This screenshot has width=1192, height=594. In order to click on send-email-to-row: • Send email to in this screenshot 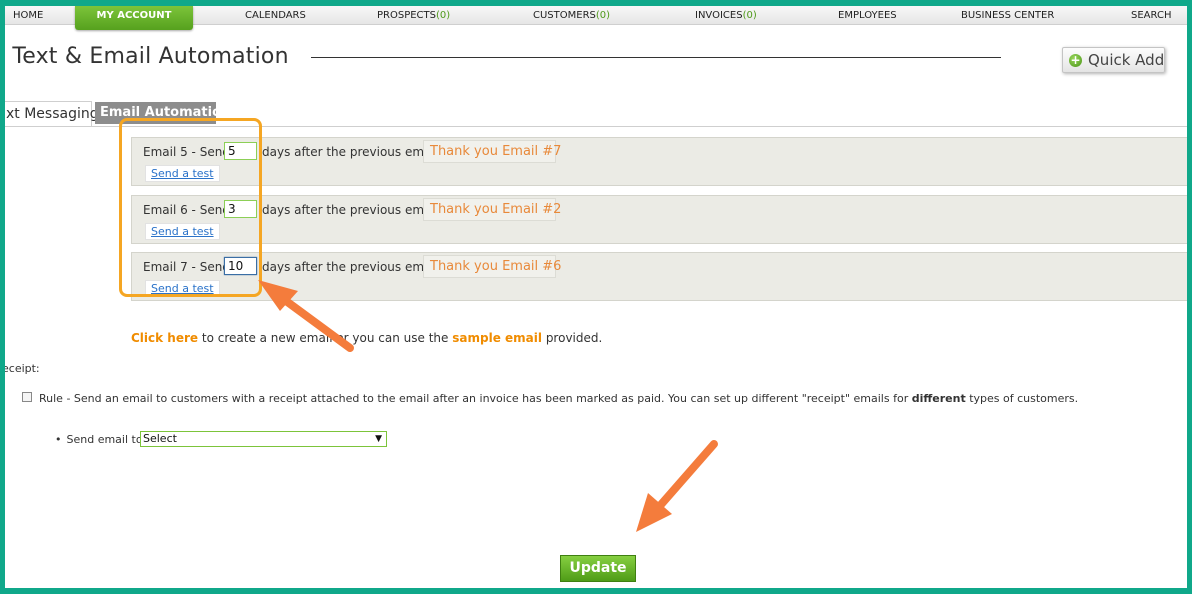, I will do `click(99, 439)`.